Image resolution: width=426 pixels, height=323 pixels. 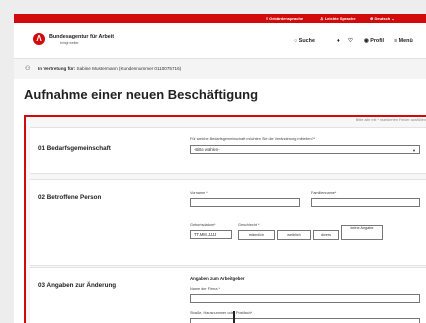 I want to click on employer-heading: Angaben zum Arbeitgeber, so click(x=217, y=278).